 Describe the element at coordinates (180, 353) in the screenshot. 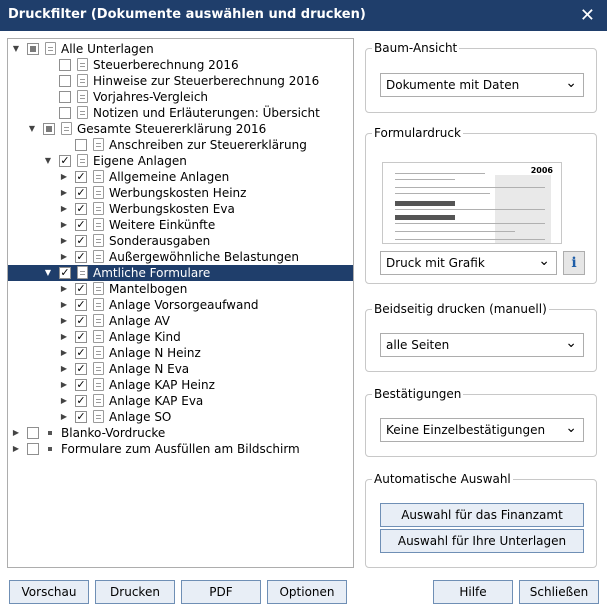

I see `tree-item: ▶ ✓ Anlage N Heinz` at that location.